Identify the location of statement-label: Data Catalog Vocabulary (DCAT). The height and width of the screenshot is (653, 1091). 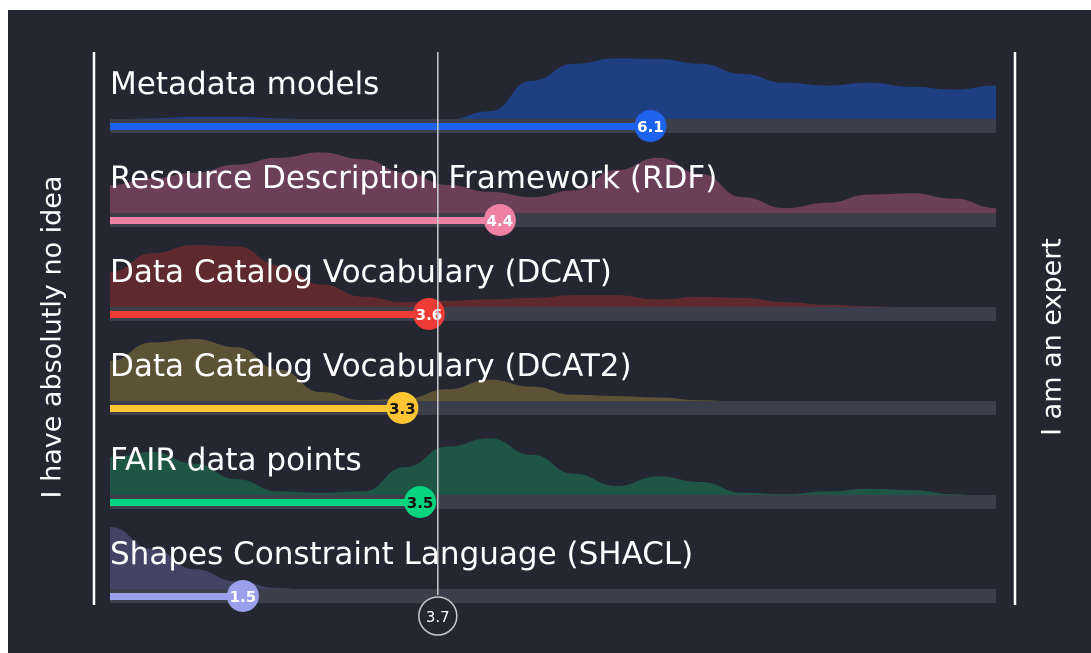
(361, 272).